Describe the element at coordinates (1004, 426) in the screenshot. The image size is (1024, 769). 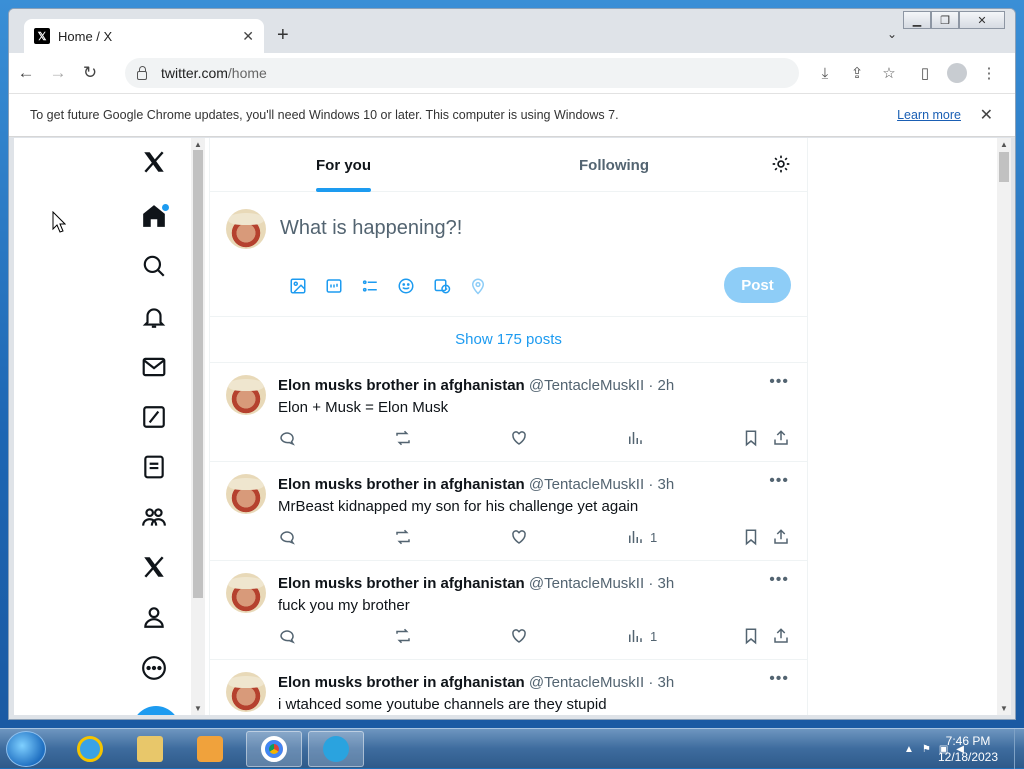
I see `page-scrollbar: ▲ ▼` at that location.